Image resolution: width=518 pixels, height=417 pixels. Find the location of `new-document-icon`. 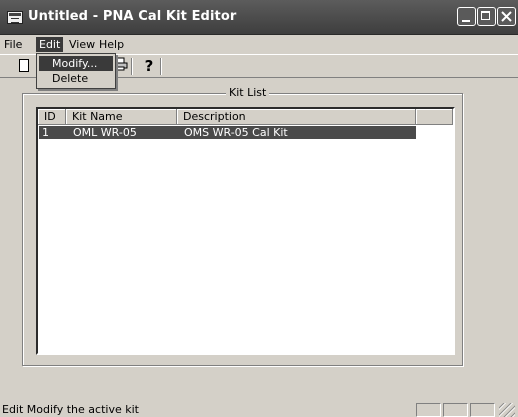

new-document-icon is located at coordinates (24, 65).